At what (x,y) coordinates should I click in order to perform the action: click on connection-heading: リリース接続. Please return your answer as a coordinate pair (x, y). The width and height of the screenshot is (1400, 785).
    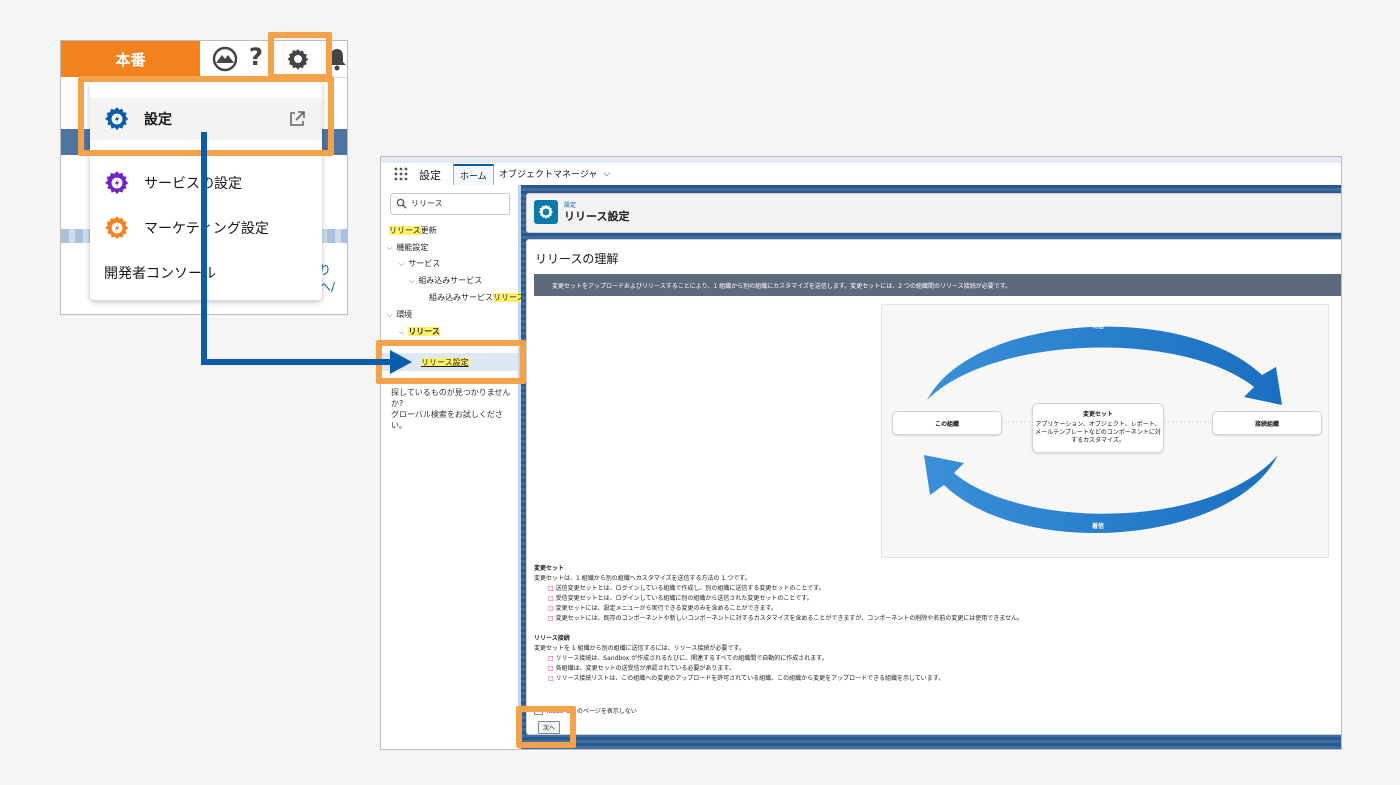
    Looking at the image, I should click on (552, 638).